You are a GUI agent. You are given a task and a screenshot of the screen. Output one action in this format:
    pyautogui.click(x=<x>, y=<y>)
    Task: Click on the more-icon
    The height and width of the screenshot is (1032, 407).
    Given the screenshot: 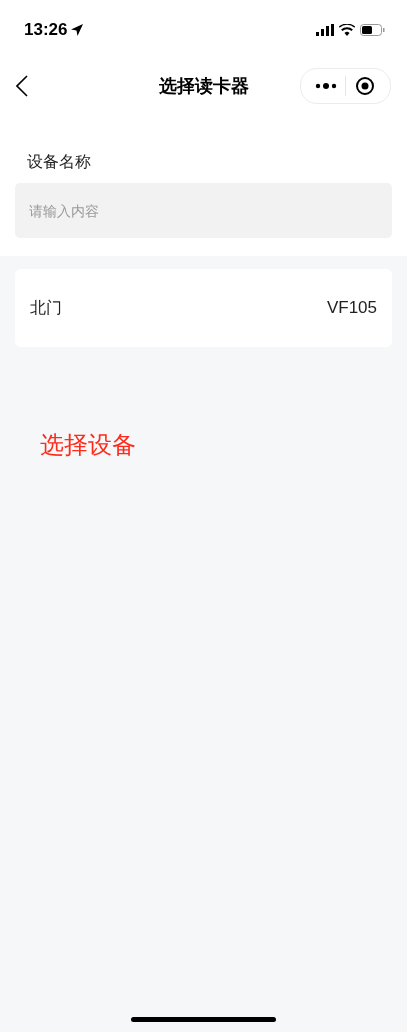 What is the action you would take?
    pyautogui.click(x=326, y=86)
    